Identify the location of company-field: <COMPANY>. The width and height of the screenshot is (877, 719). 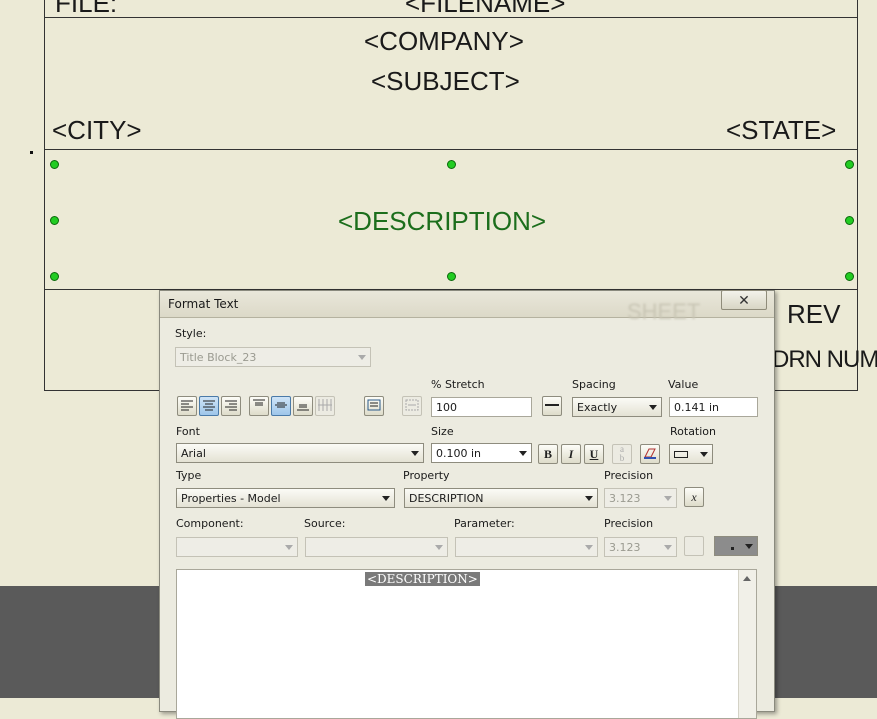
(444, 41).